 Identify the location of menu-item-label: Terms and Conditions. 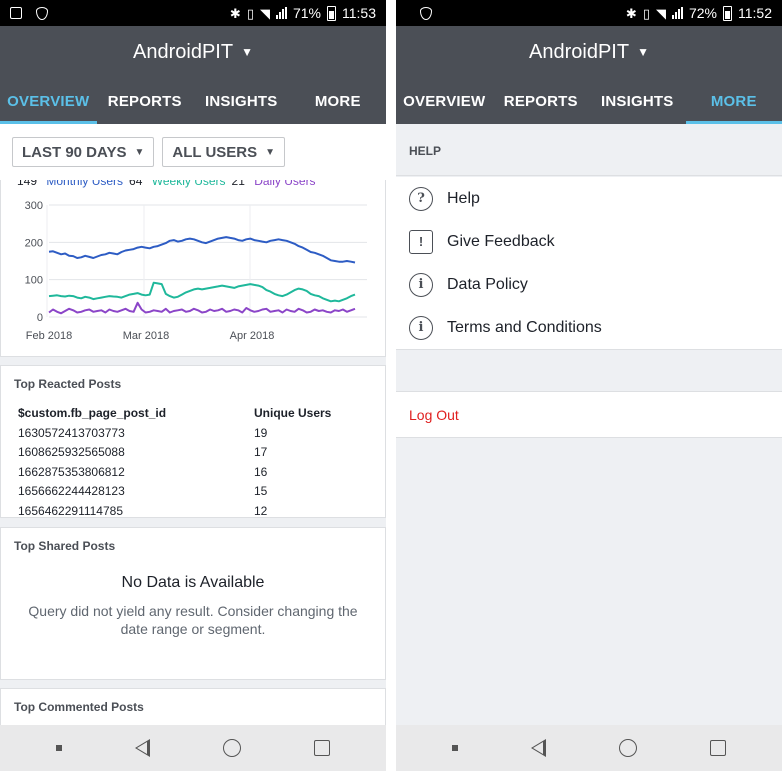
(524, 327).